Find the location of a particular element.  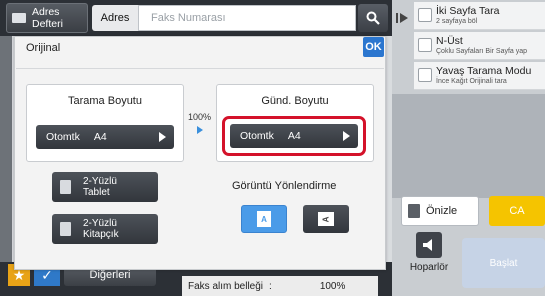

start-button: Başlat is located at coordinates (503, 263).